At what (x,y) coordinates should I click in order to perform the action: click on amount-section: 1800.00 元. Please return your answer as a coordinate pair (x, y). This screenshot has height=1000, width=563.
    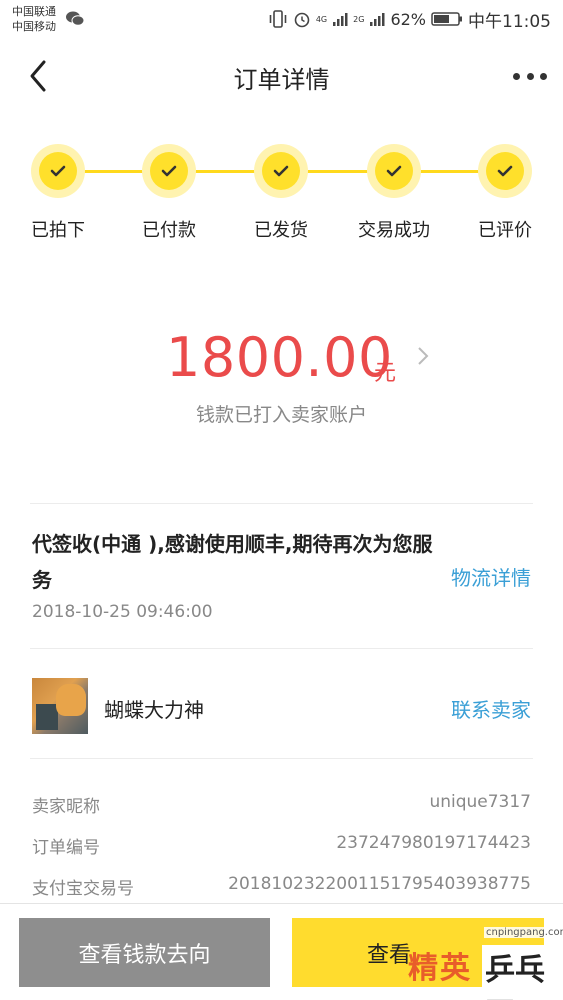
    Looking at the image, I should click on (281, 360).